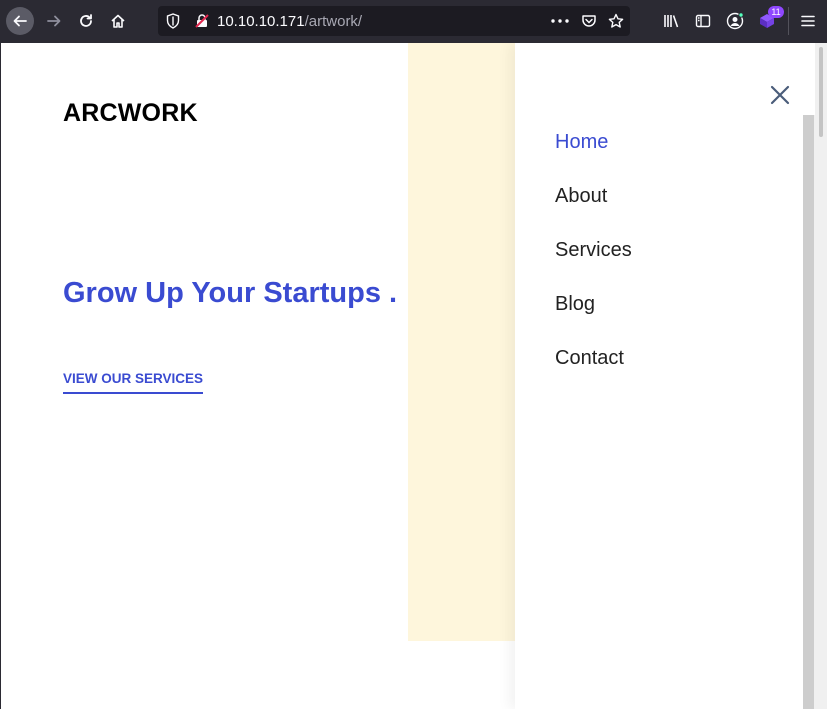 The image size is (827, 709). What do you see at coordinates (462, 342) in the screenshot?
I see `hero-accent-panel` at bounding box center [462, 342].